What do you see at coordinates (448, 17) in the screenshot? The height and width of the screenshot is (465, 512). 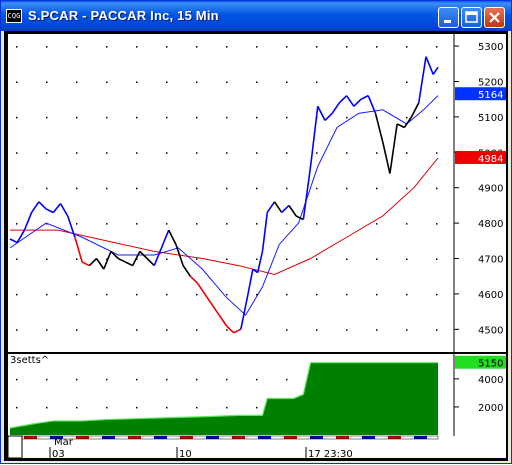 I see `minimize-button` at bounding box center [448, 17].